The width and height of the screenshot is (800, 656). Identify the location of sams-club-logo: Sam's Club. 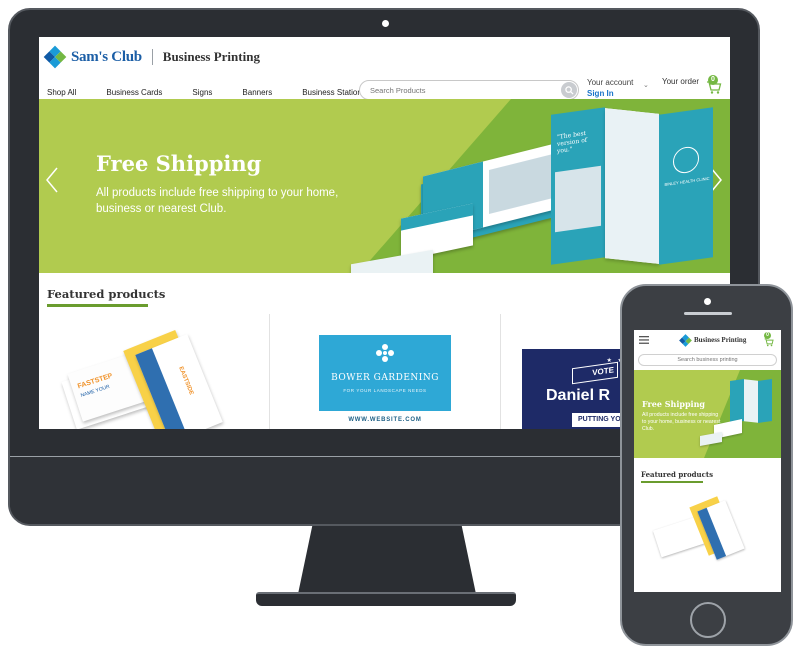
(92, 57).